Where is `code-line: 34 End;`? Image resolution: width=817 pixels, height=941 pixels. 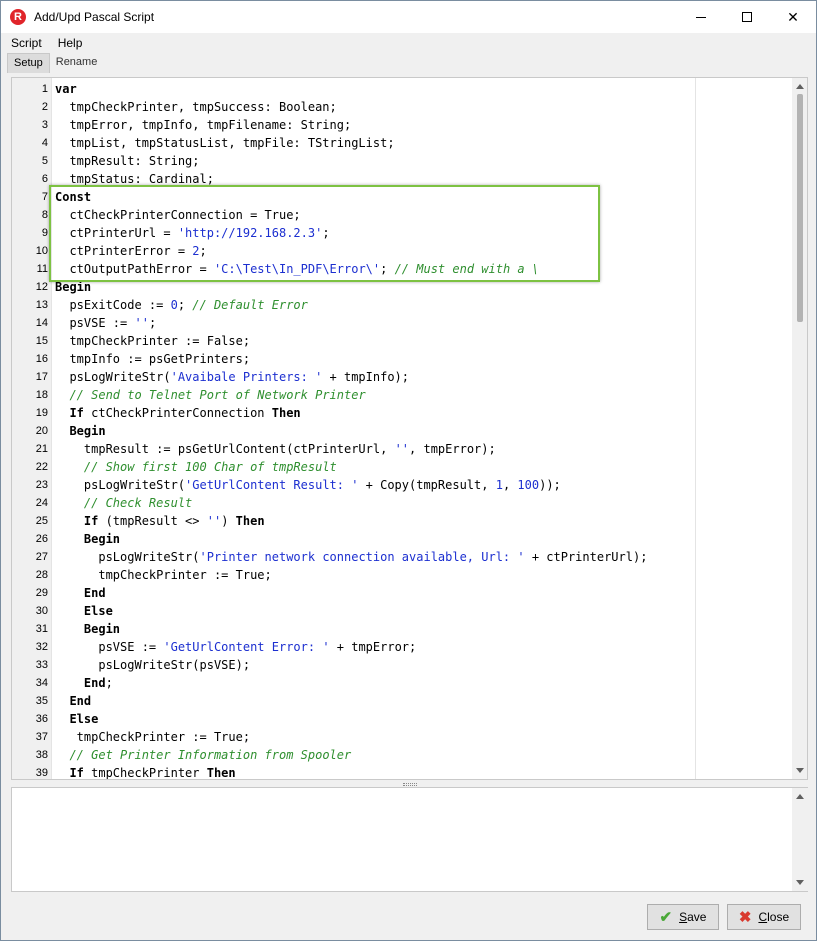 code-line: 34 End; is located at coordinates (402, 683).